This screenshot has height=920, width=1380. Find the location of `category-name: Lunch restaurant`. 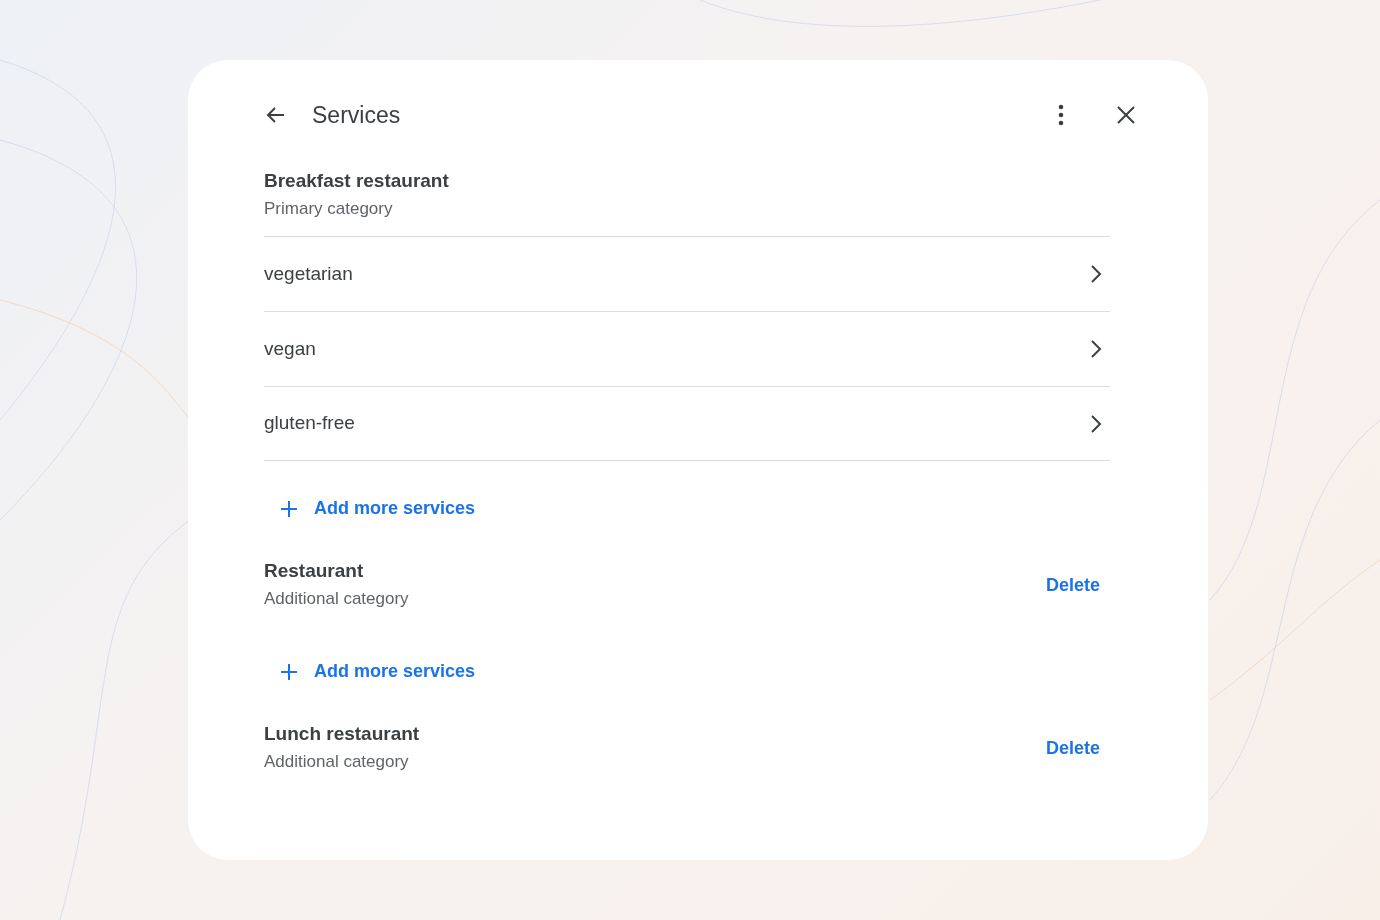

category-name: Lunch restaurant is located at coordinates (342, 734).